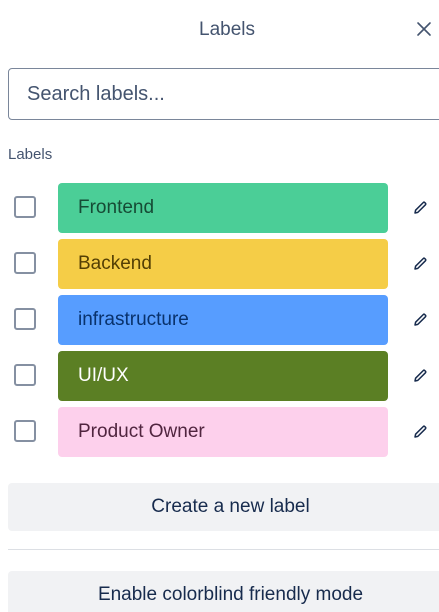 This screenshot has height=612, width=439. I want to click on popover-header: Labels, so click(219, 30).